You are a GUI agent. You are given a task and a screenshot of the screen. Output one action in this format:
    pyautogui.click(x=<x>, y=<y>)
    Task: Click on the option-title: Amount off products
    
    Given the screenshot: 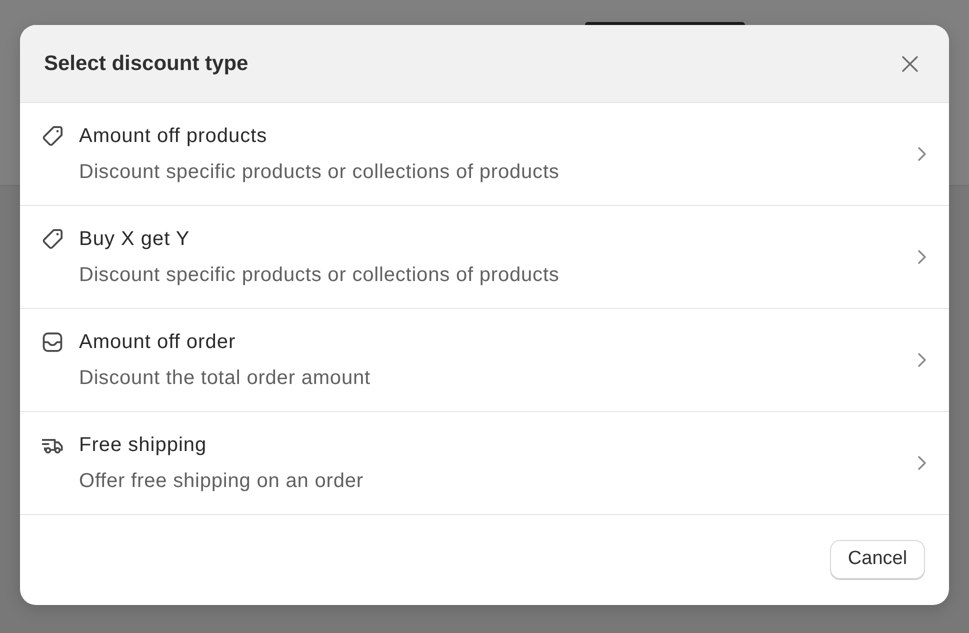 What is the action you would take?
    pyautogui.click(x=173, y=136)
    